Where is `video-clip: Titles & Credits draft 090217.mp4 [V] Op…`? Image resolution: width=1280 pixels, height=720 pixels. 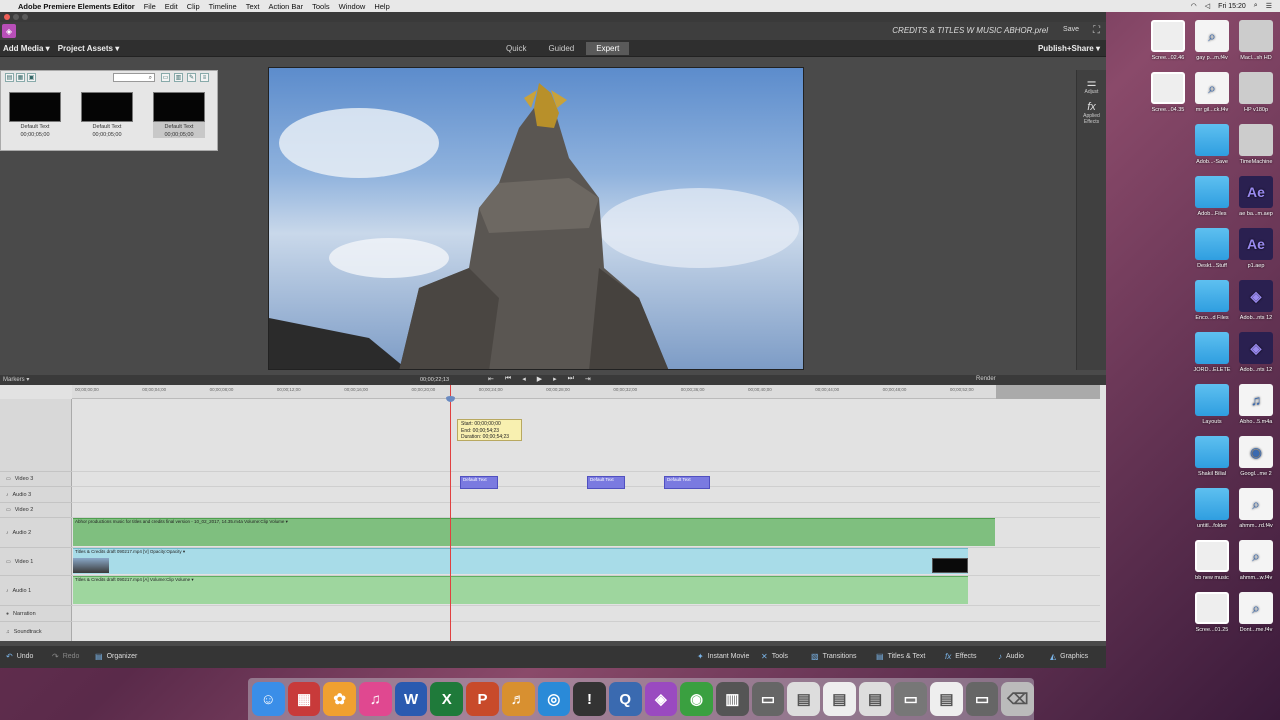 video-clip: Titles & Credits draft 090217.mp4 [V] Op… is located at coordinates (520, 561).